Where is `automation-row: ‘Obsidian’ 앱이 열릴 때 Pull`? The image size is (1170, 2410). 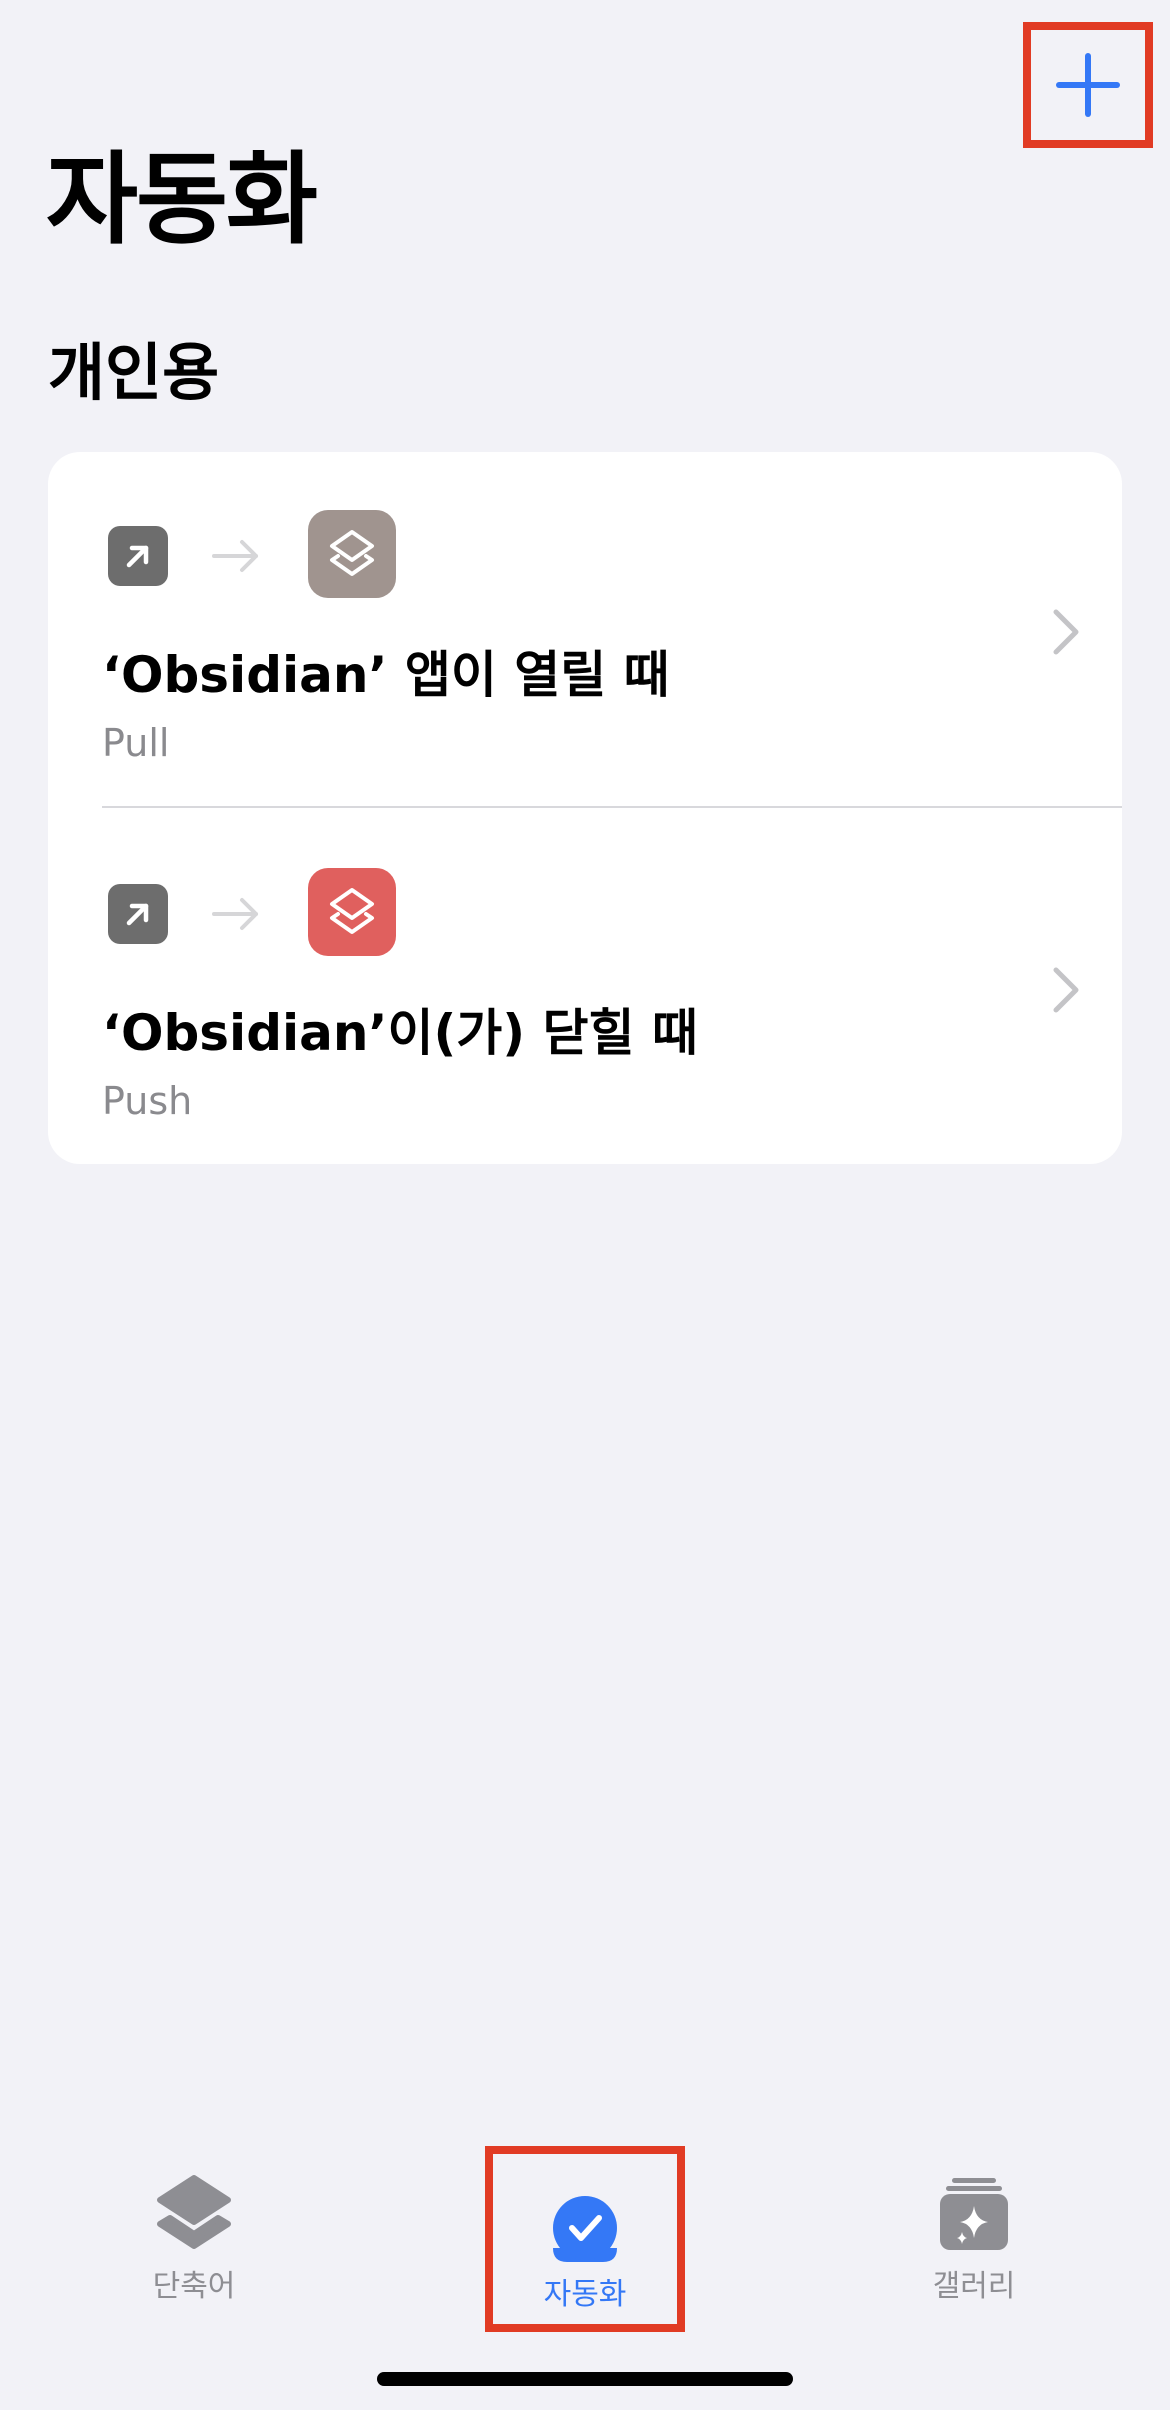
automation-row: ‘Obsidian’ 앱이 열릴 때 Pull is located at coordinates (585, 630).